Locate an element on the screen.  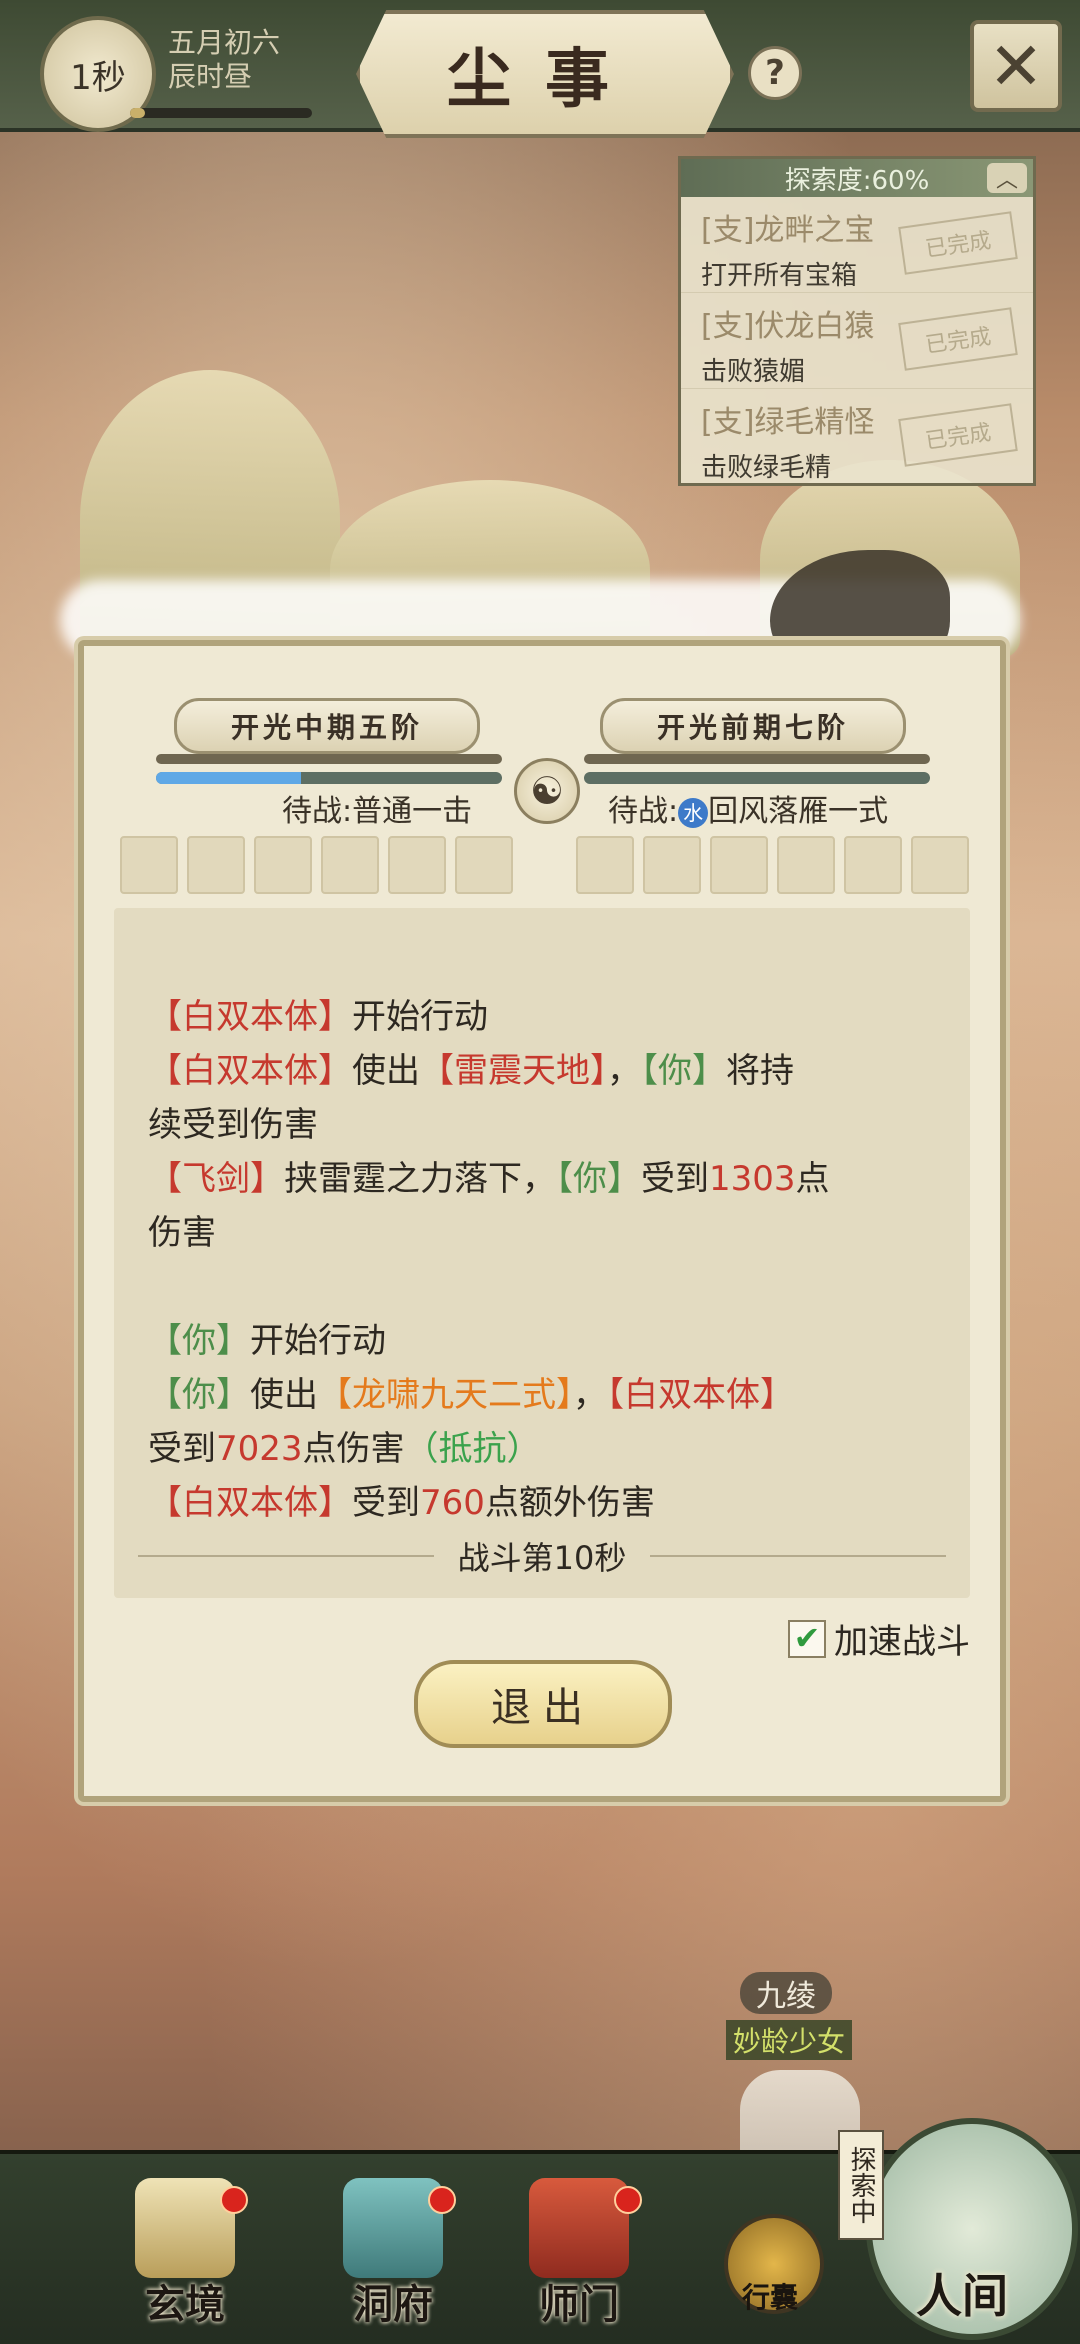
nav-item-xuanjing: 玄境 is located at coordinates (185, 2258).